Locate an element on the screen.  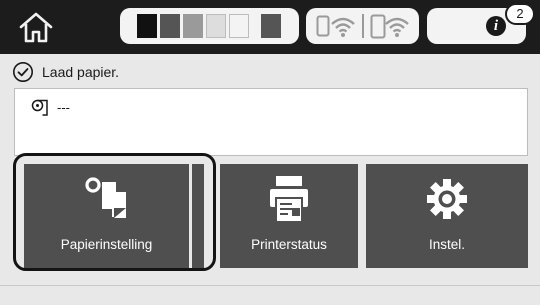
status-text: Laad papier. is located at coordinates (81, 72).